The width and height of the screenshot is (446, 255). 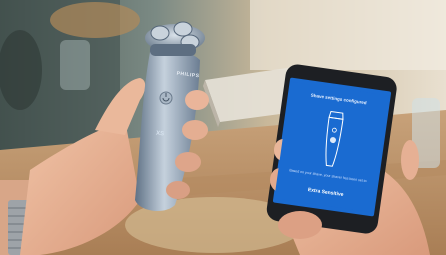 I want to click on app-screen-setting: Extra Sensitive, so click(x=325, y=193).